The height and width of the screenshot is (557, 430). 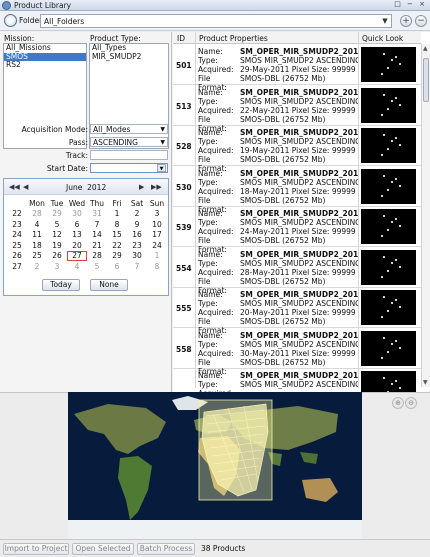 What do you see at coordinates (425, 382) in the screenshot?
I see `scroll-down-icon: ▼` at bounding box center [425, 382].